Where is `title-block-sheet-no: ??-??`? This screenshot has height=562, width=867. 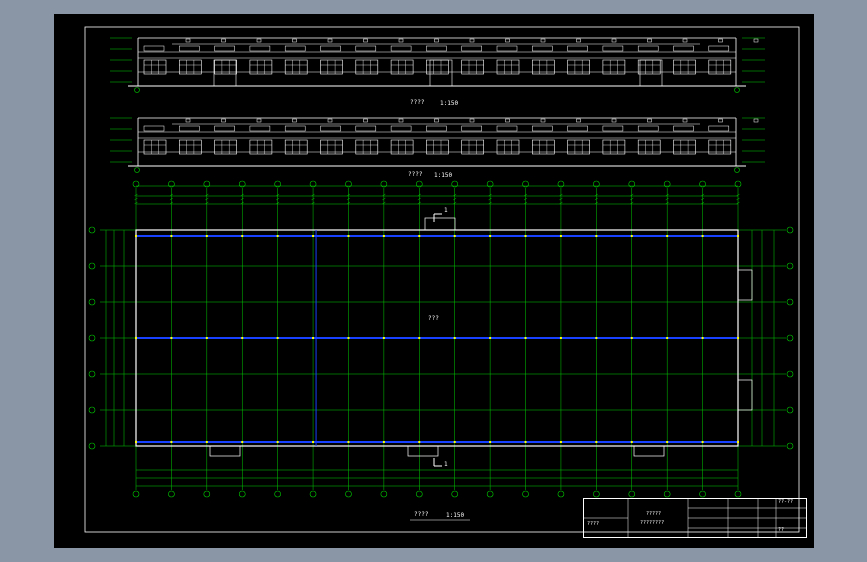
title-block-sheet-no: ??-?? is located at coordinates (786, 502).